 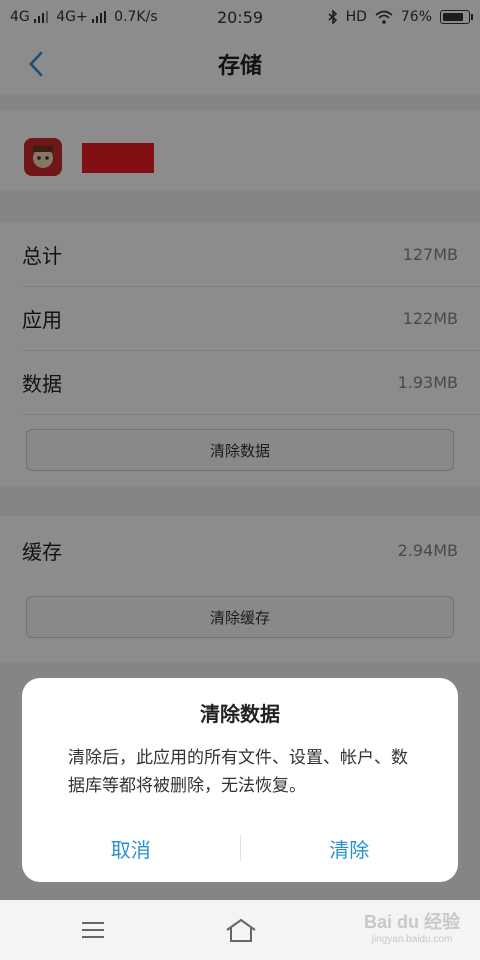 I want to click on navigation-bar: Bai du 经验 jingyan.baidu.com, so click(x=240, y=930).